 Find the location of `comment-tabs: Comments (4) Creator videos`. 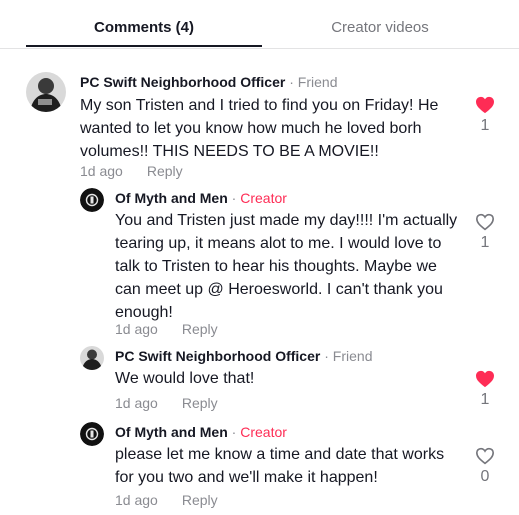

comment-tabs: Comments (4) Creator videos is located at coordinates (259, 24).